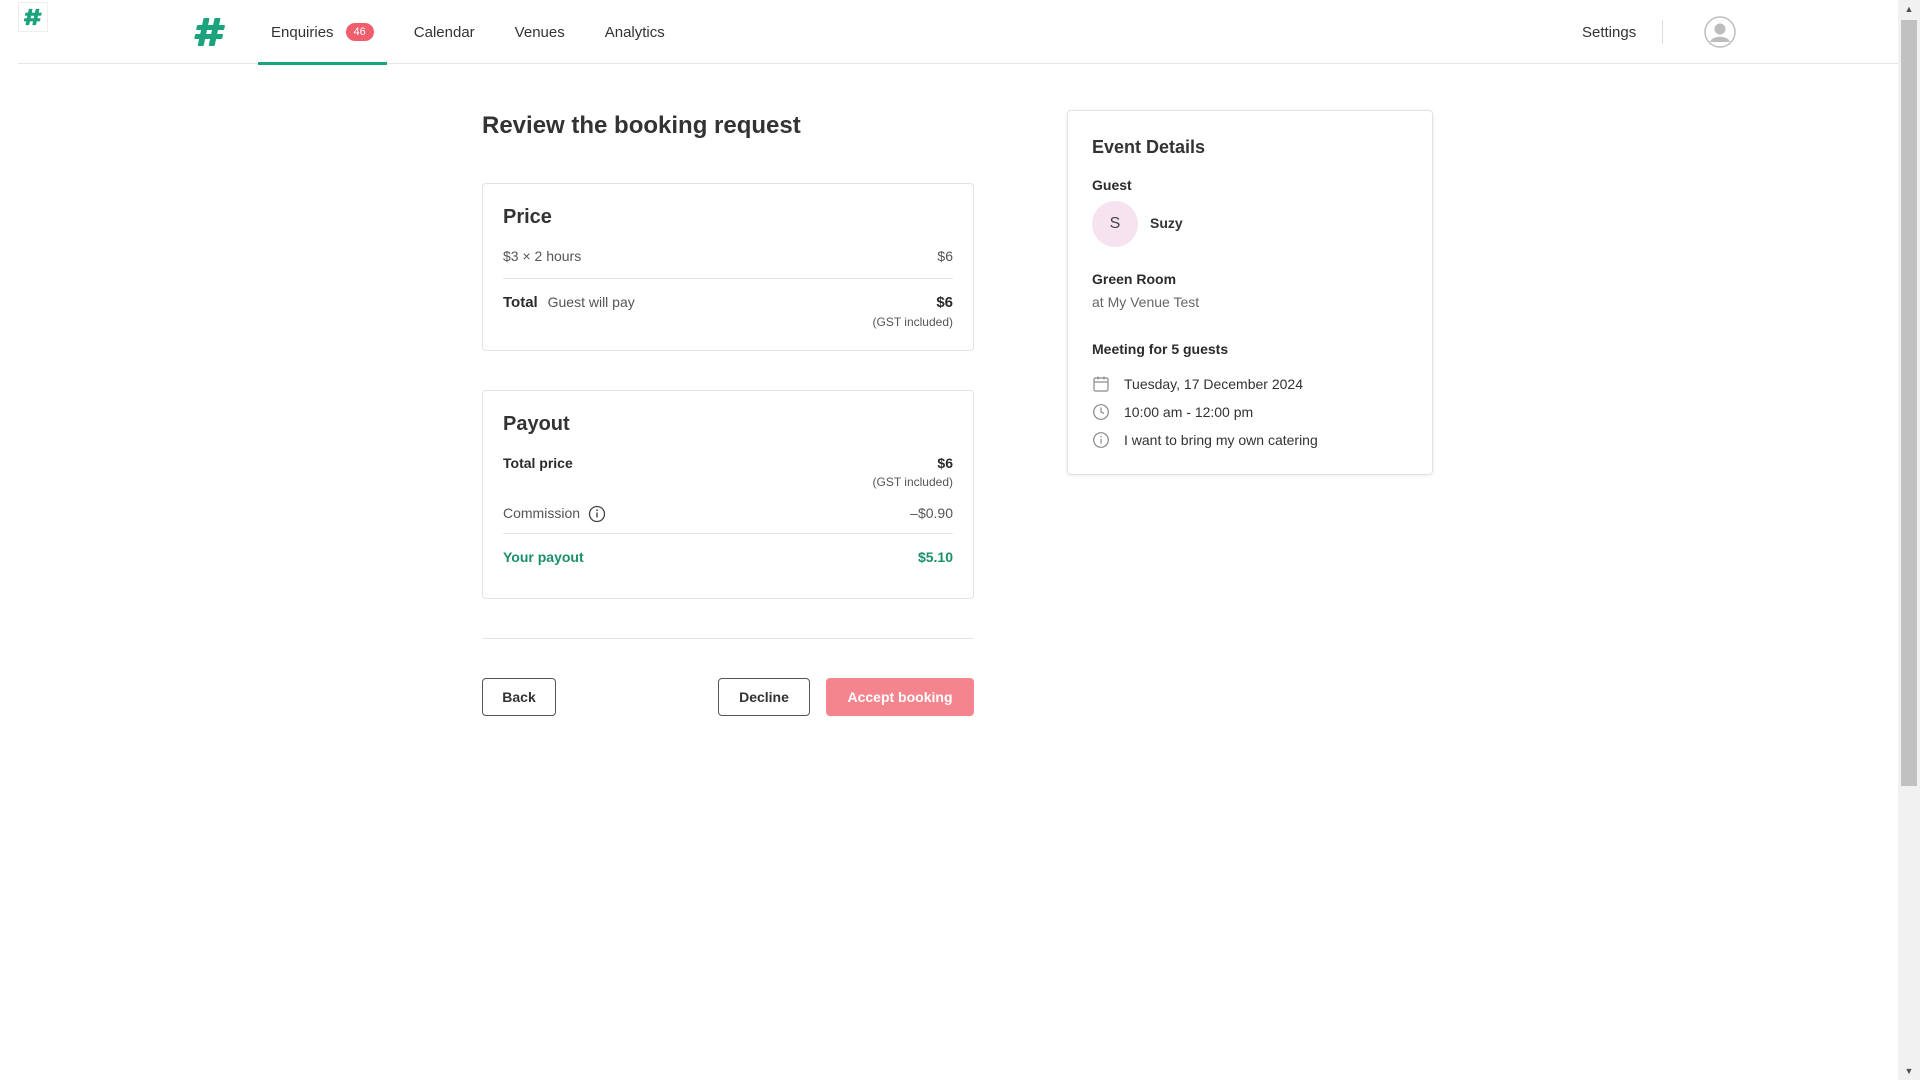  Describe the element at coordinates (945, 256) in the screenshot. I see `price-line-value: $6` at that location.